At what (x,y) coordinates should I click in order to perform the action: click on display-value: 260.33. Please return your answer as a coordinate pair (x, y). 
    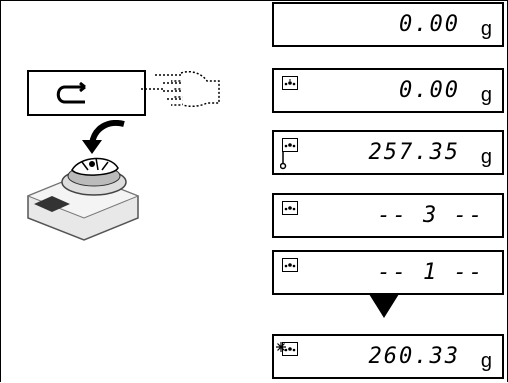
    Looking at the image, I should click on (414, 356).